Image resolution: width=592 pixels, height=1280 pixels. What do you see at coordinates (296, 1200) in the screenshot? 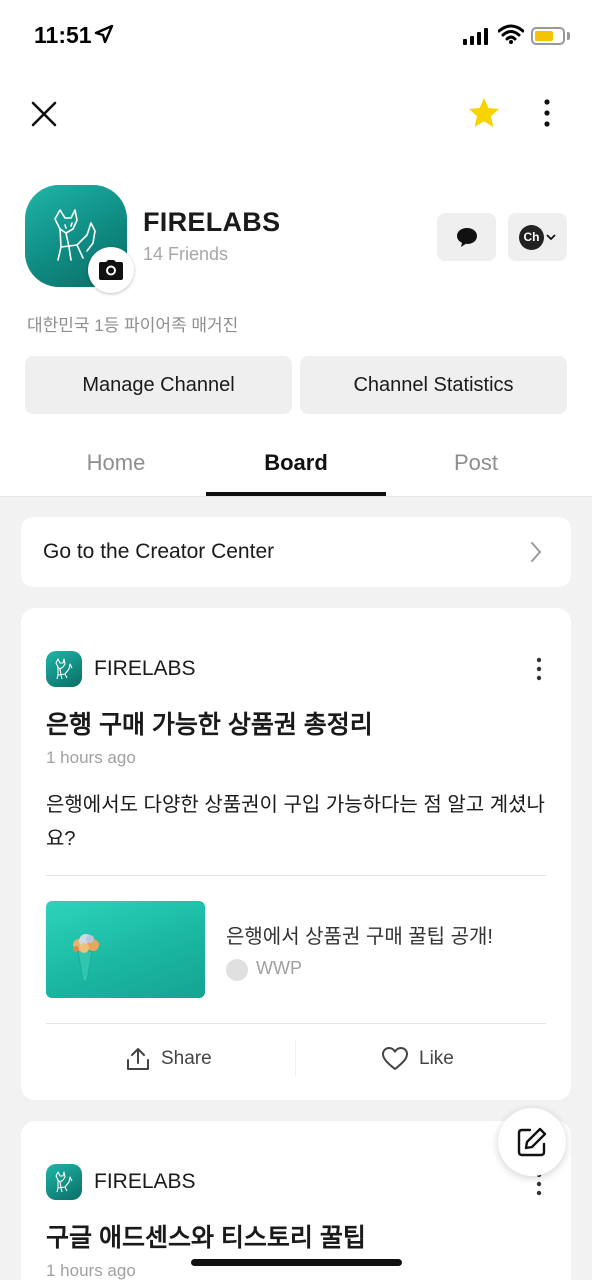
I see `post-card: FIRELABS 구글 애드센스와 티스토리 꿀팁 1 hours ago` at bounding box center [296, 1200].